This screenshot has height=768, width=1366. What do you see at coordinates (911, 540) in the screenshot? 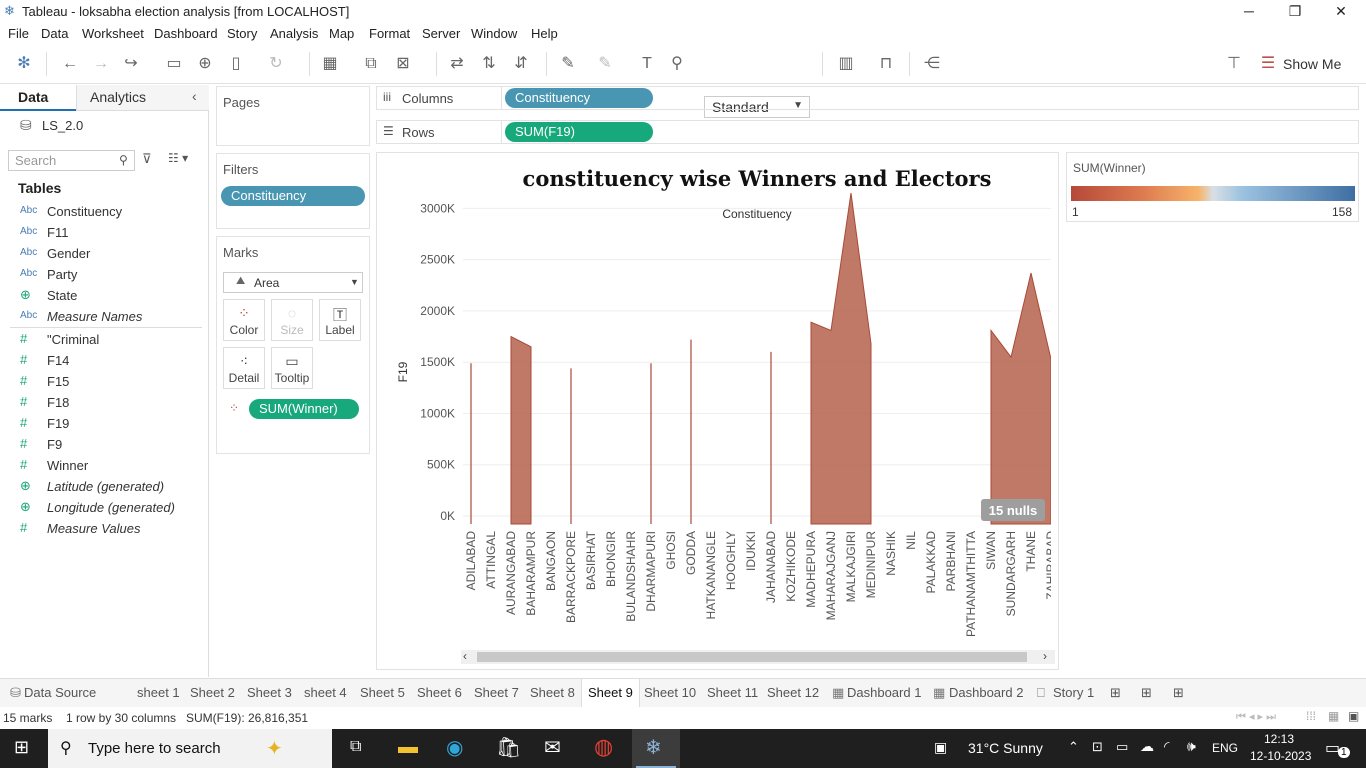
I see `x-tick-label: NIL` at bounding box center [911, 540].